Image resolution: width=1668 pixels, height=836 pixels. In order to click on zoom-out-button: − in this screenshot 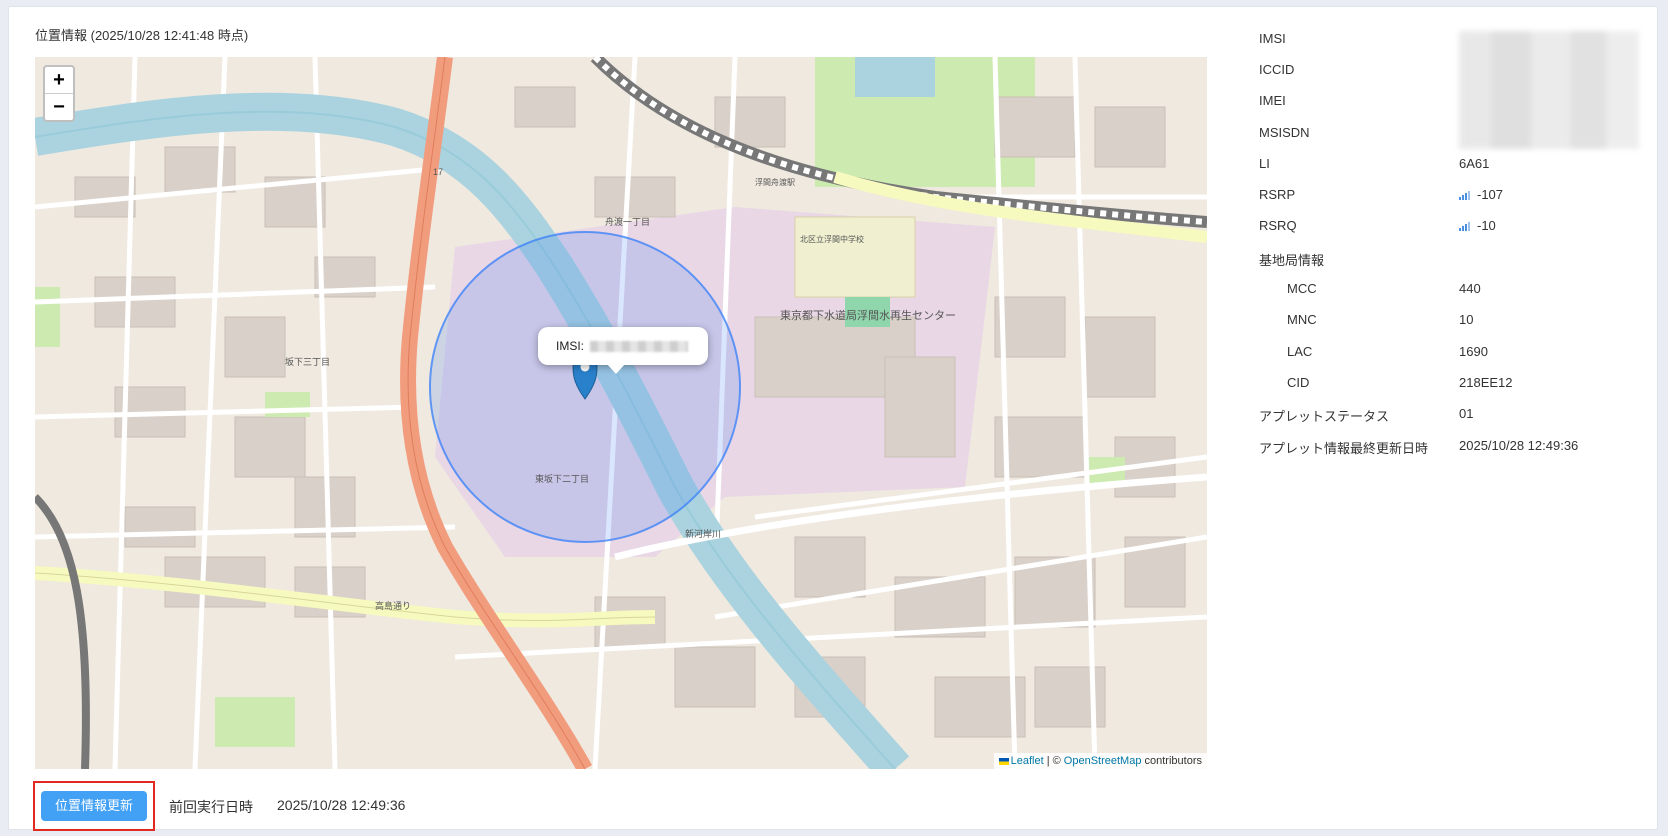, I will do `click(59, 106)`.